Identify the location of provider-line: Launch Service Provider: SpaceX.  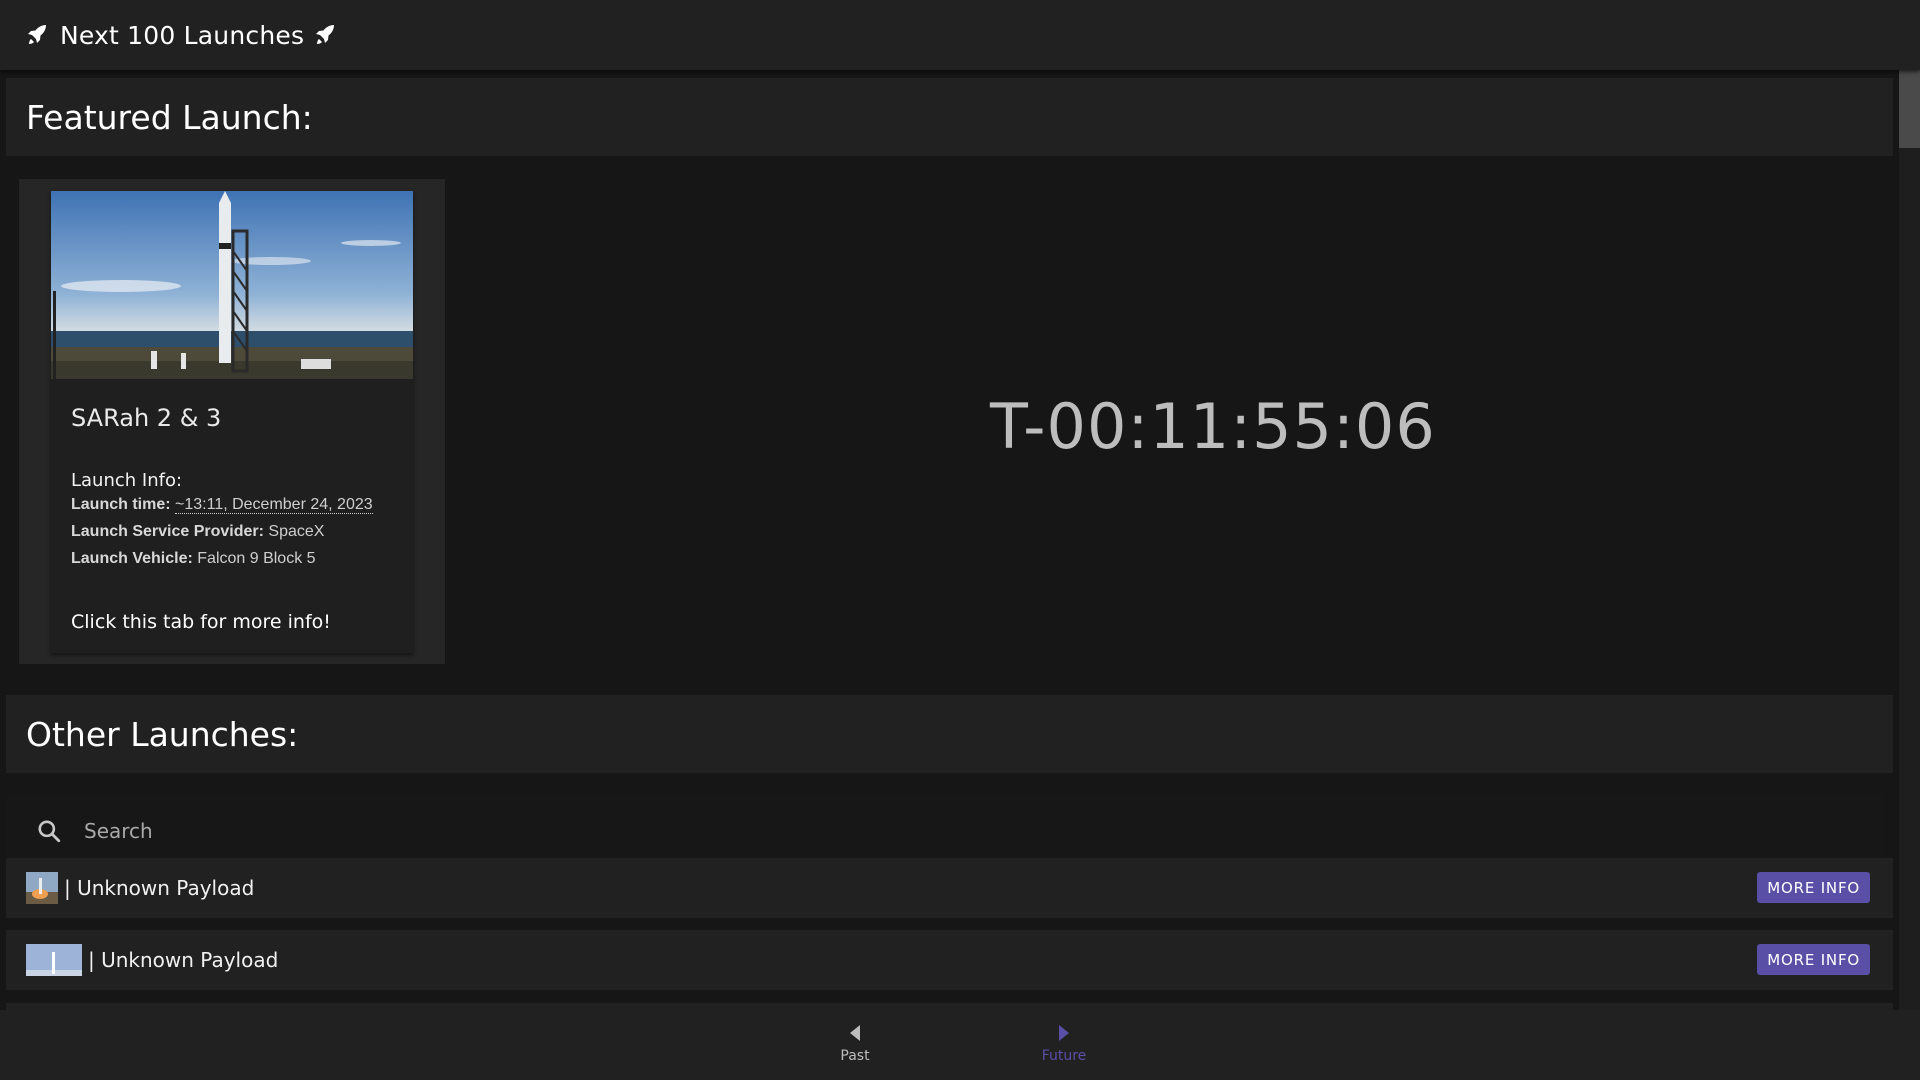
(197, 532).